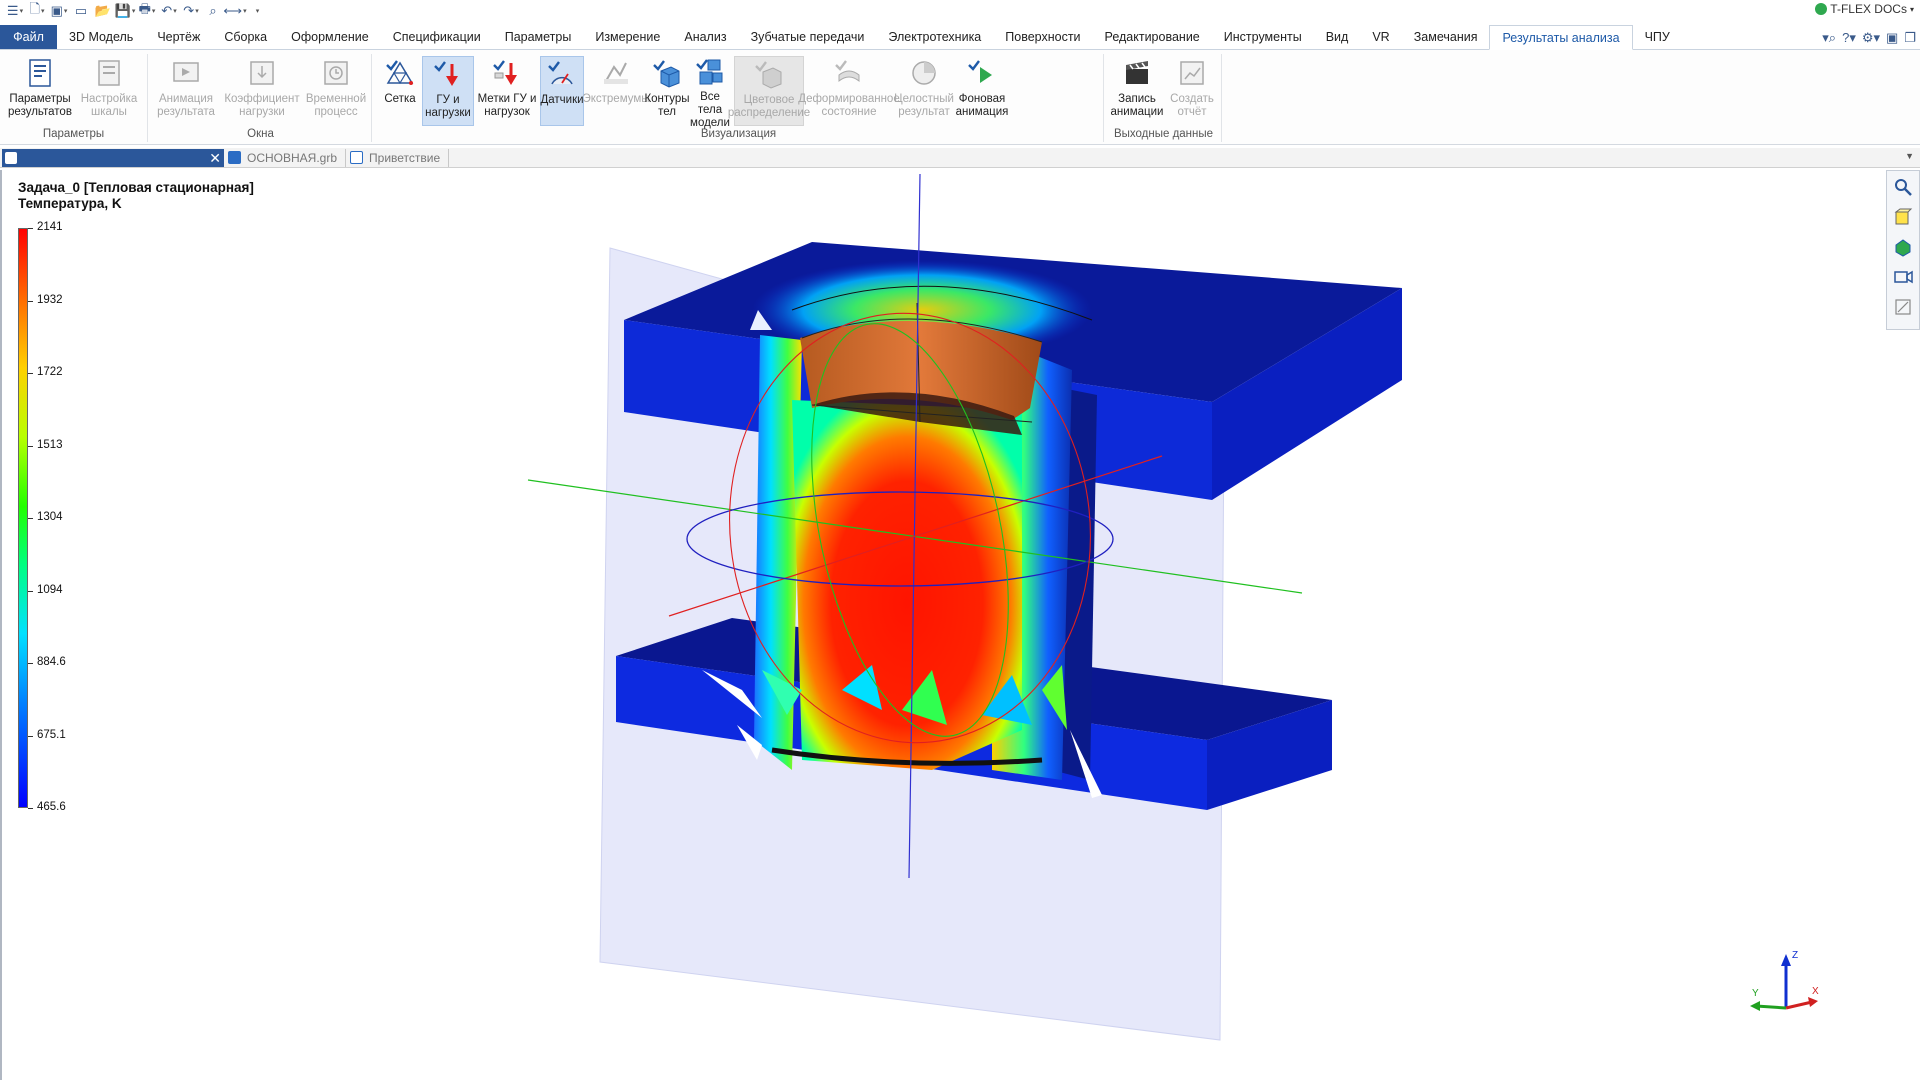 The width and height of the screenshot is (1920, 1080). Describe the element at coordinates (1163, 134) in the screenshot. I see `group-label-output: Выходные данные` at that location.